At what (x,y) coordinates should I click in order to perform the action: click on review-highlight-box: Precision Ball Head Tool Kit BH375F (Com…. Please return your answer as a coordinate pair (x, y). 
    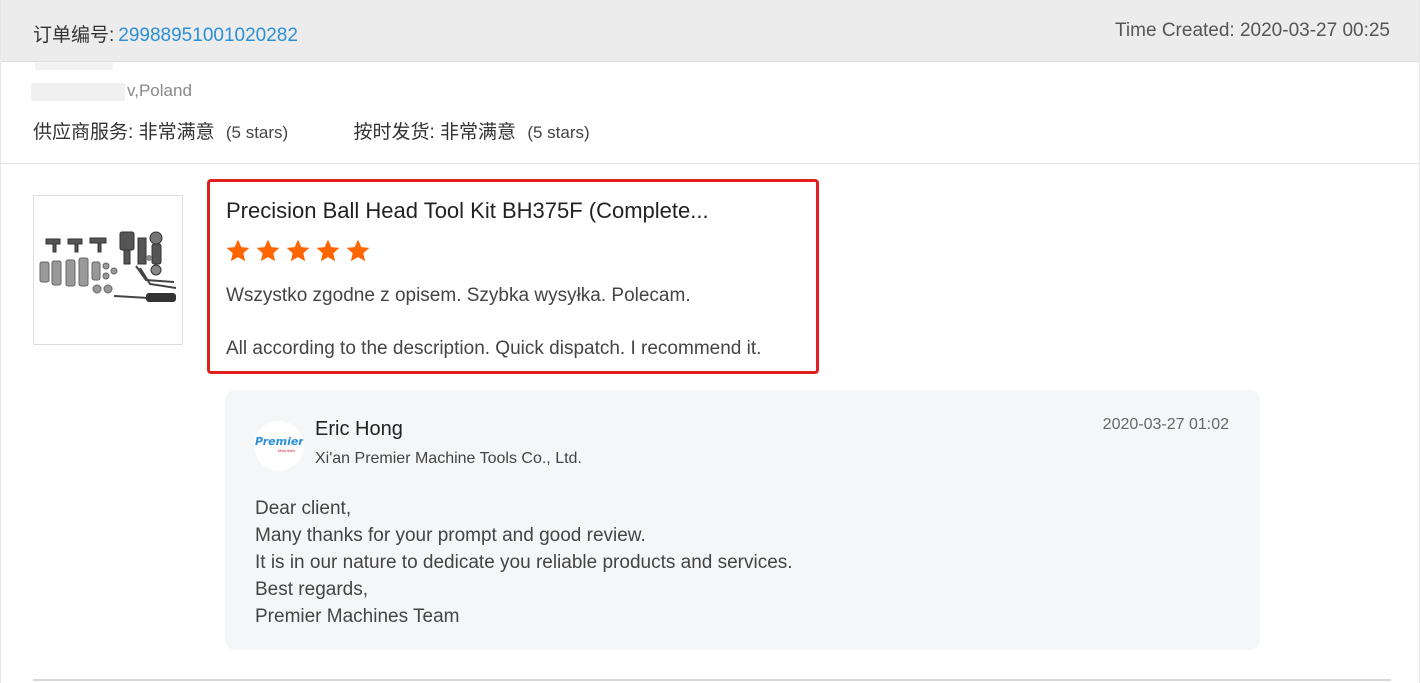
    Looking at the image, I should click on (513, 276).